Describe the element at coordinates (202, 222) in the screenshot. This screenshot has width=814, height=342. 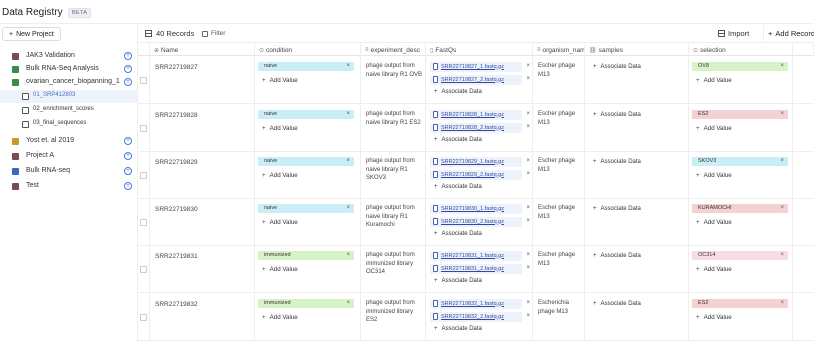
I see `name-cell: SRR22719830` at that location.